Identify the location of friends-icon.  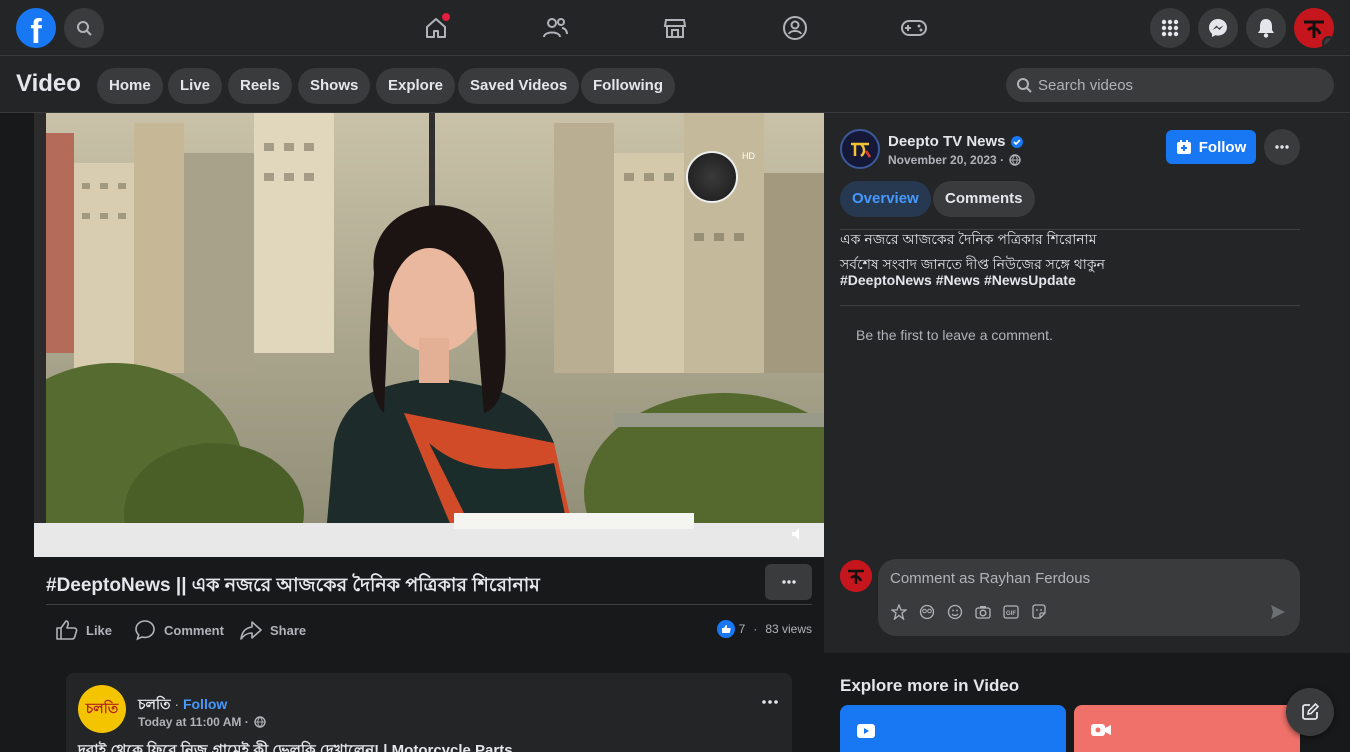
(555, 28).